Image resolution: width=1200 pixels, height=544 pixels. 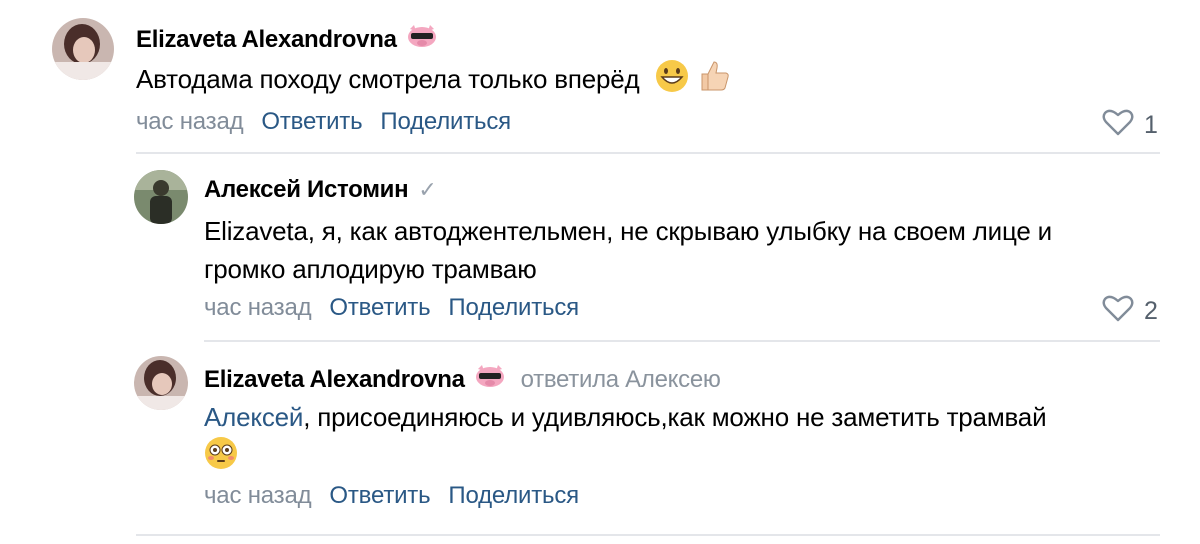 What do you see at coordinates (253, 417) in the screenshot?
I see `mention-link: Алексей` at bounding box center [253, 417].